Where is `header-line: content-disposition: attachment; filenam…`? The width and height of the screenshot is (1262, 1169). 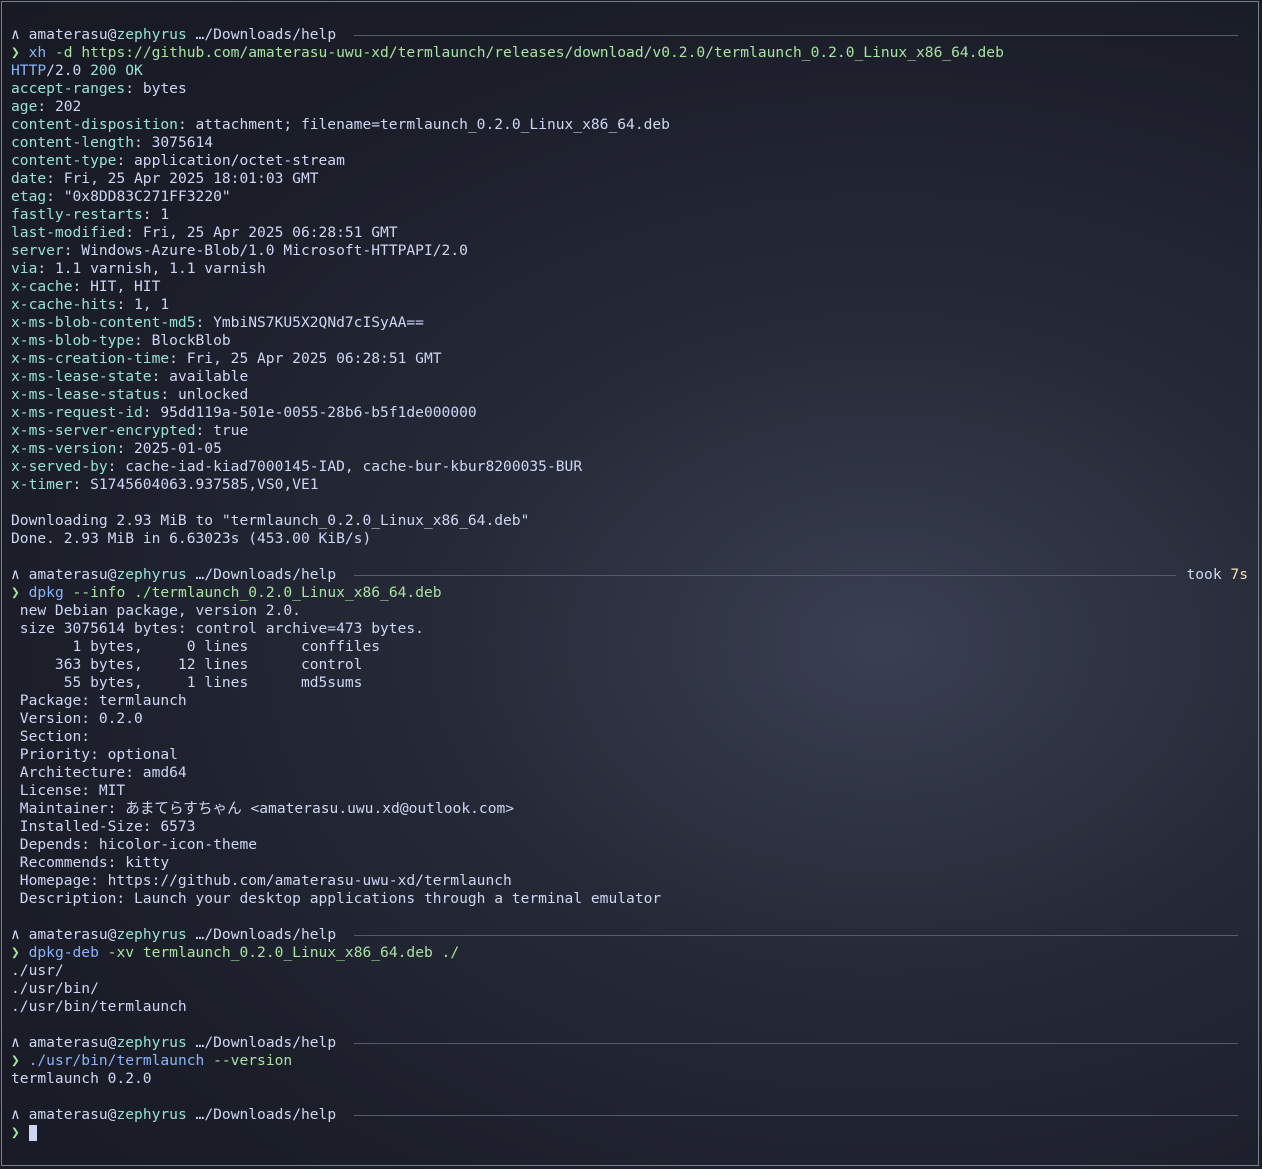 header-line: content-disposition: attachment; filenam… is located at coordinates (340, 124).